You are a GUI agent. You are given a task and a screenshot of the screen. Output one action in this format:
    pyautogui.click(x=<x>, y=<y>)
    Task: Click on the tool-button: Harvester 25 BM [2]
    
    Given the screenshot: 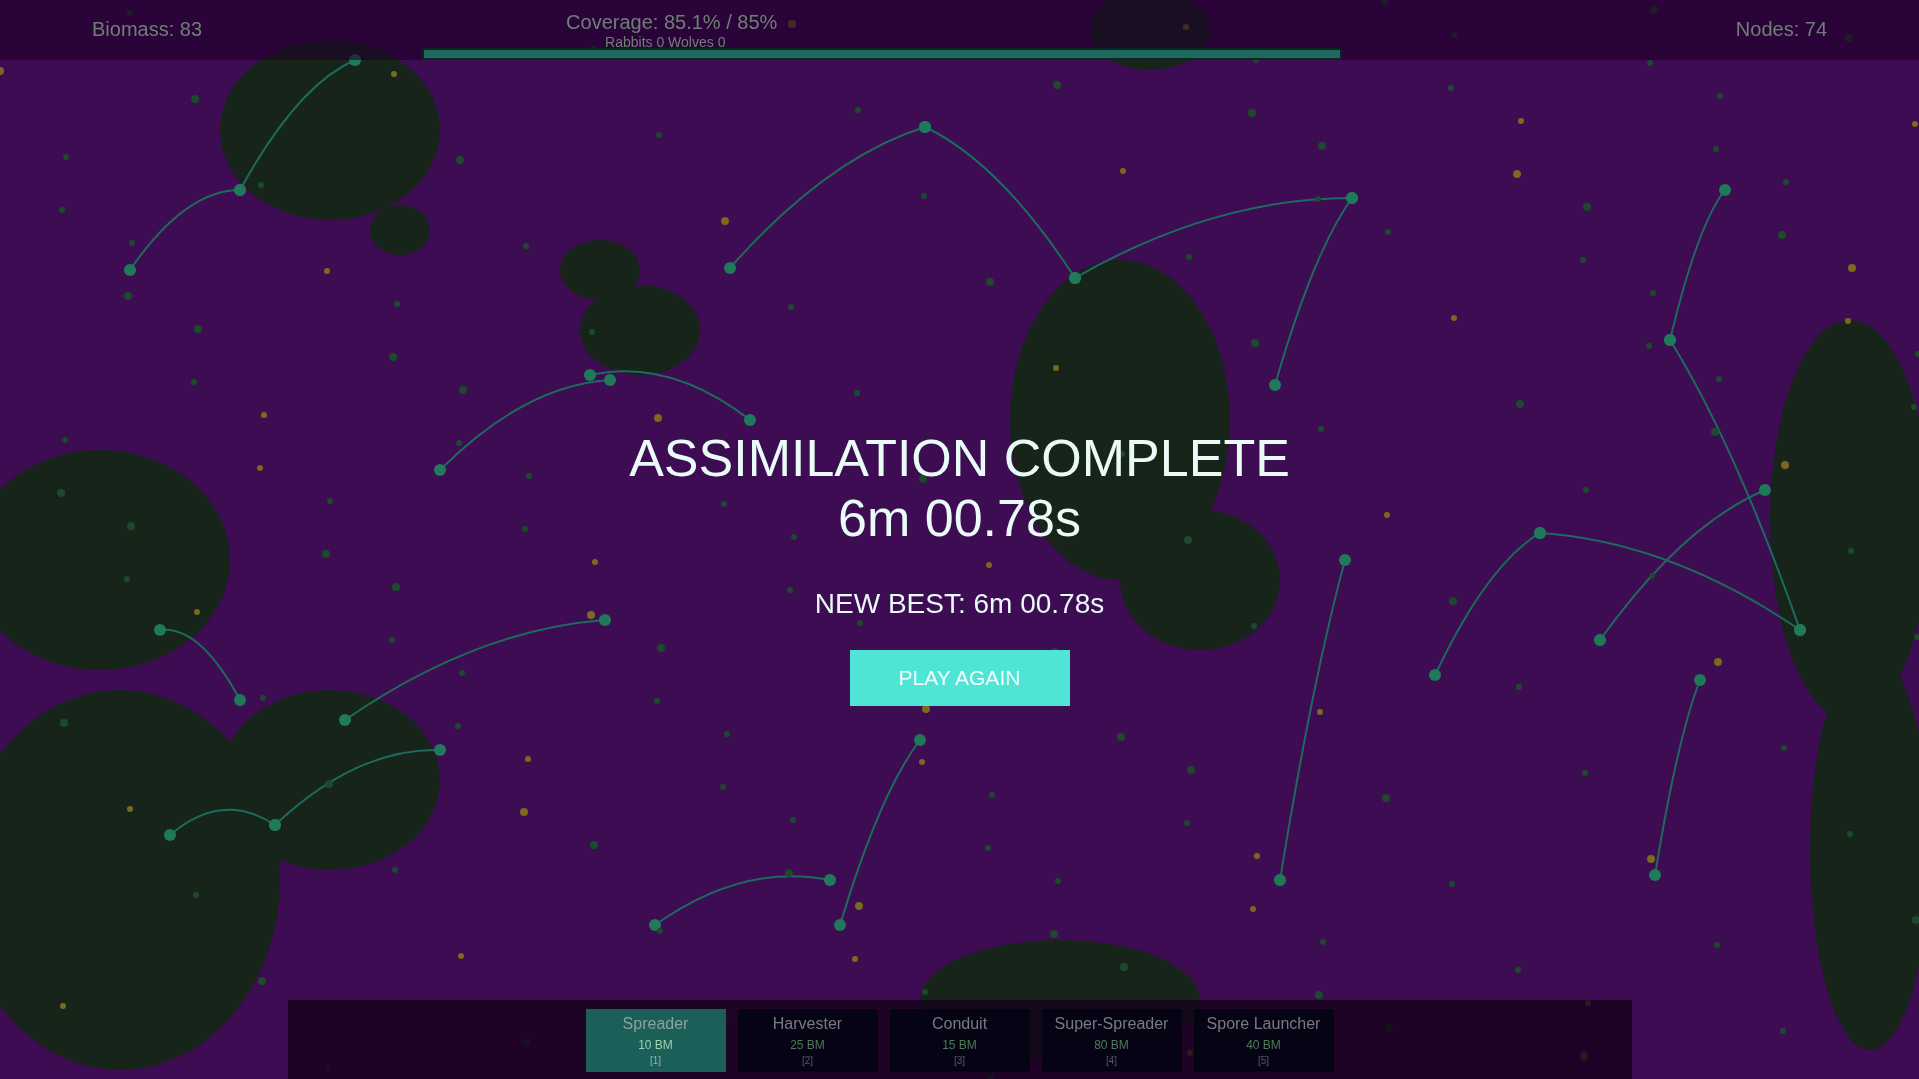 What is the action you would take?
    pyautogui.click(x=807, y=1040)
    